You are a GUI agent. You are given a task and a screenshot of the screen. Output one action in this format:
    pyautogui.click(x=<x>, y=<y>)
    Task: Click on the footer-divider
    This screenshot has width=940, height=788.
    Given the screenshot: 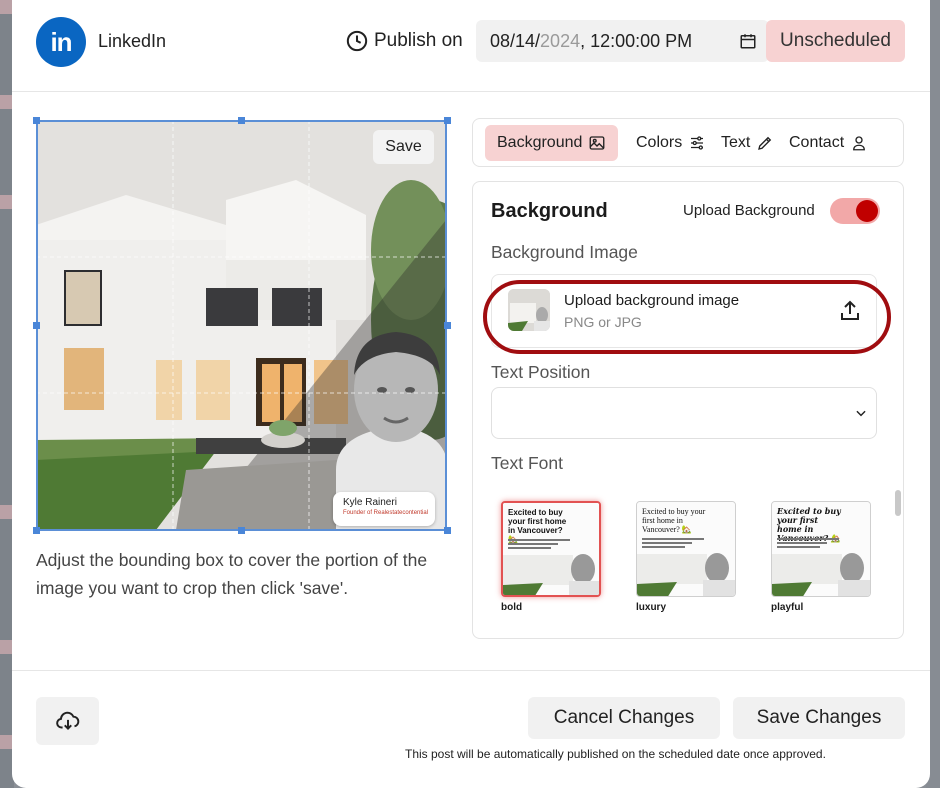 What is the action you would take?
    pyautogui.click(x=471, y=670)
    